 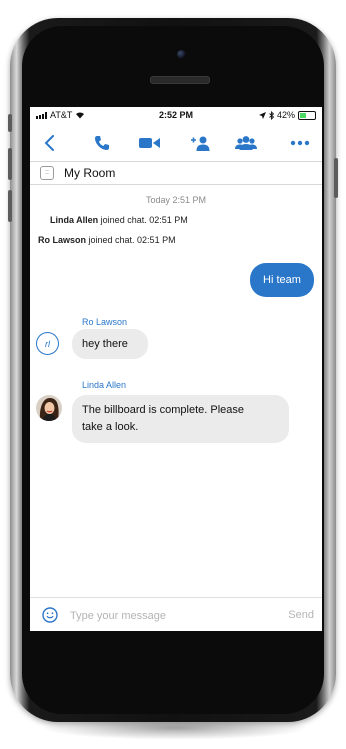 I want to click on battery-percent: 42%, so click(x=285, y=115).